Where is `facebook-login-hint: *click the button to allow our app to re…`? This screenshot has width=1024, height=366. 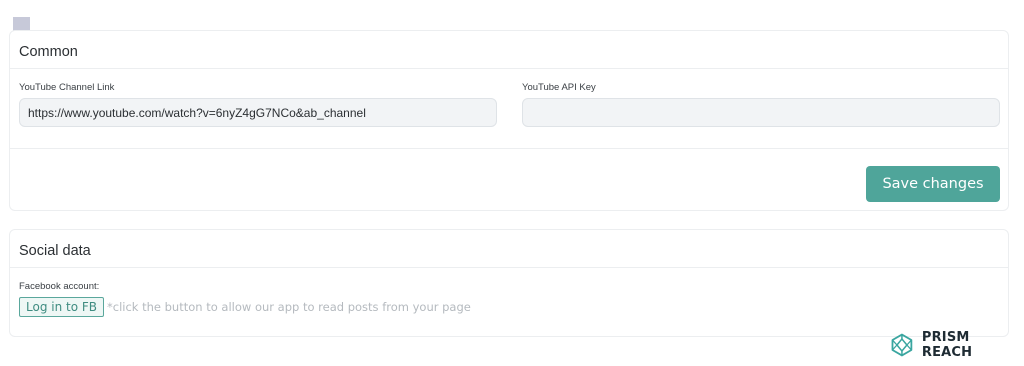
facebook-login-hint: *click the button to allow our app to re… is located at coordinates (289, 307).